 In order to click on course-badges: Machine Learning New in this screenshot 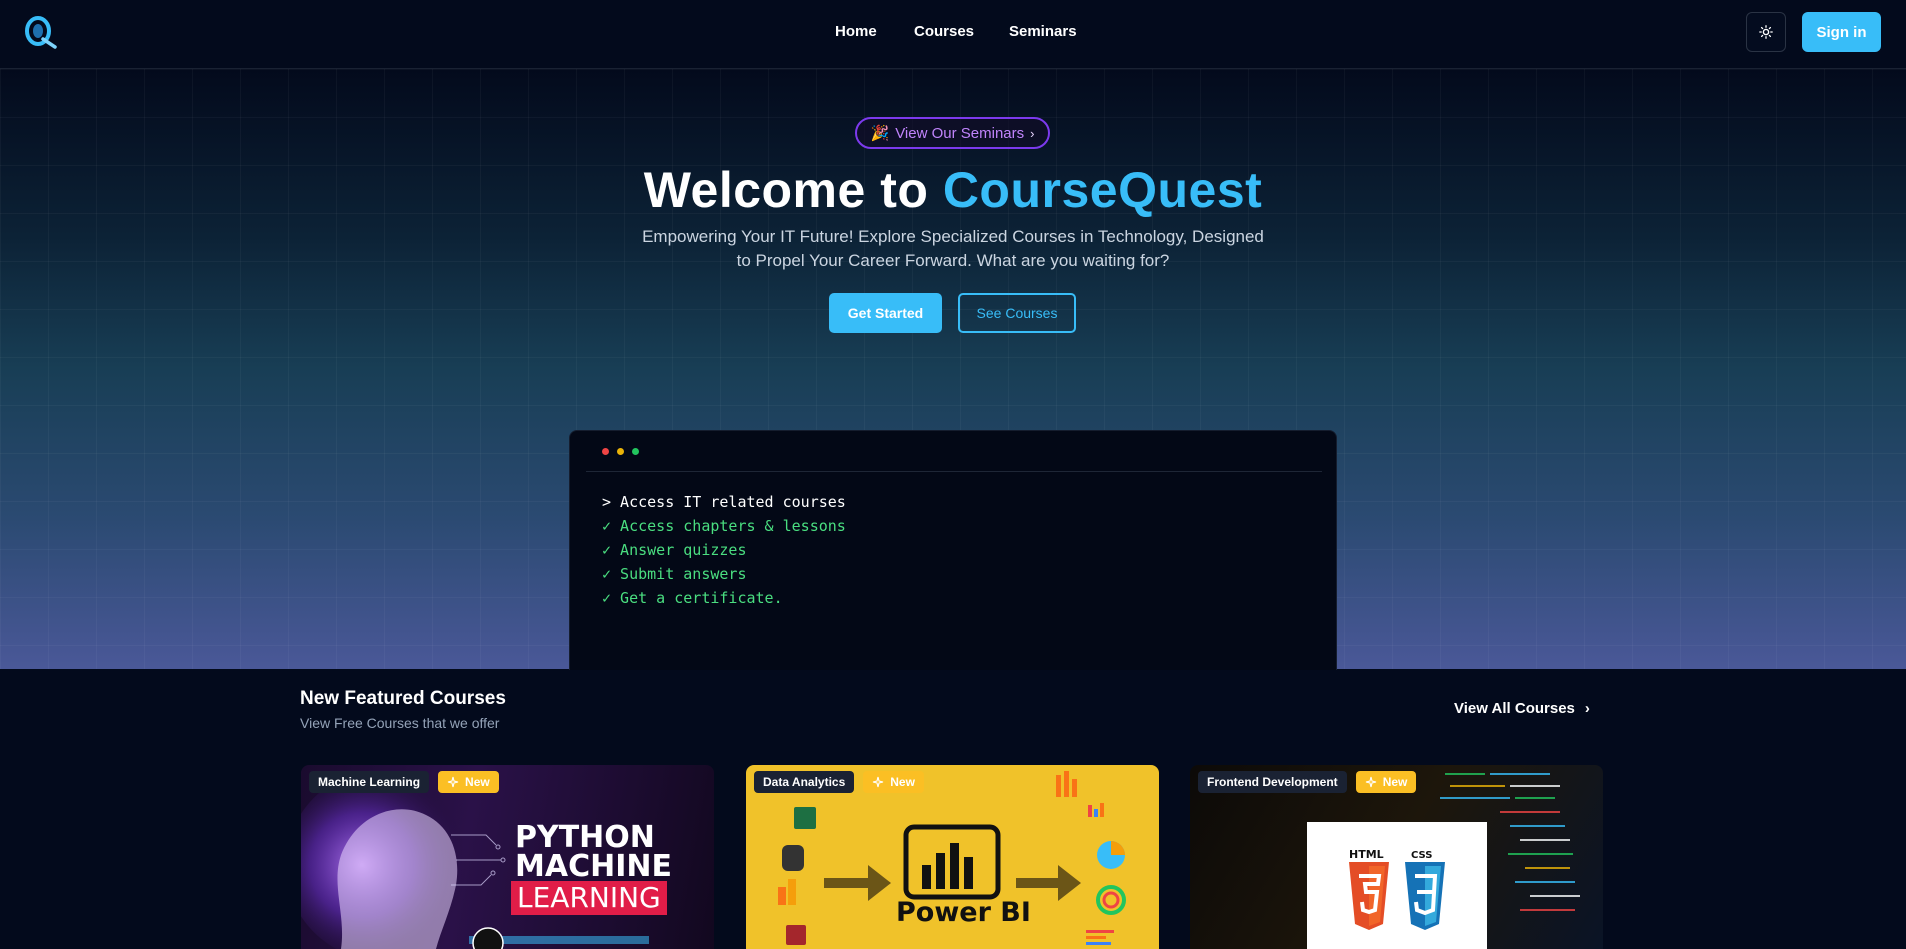, I will do `click(404, 782)`.